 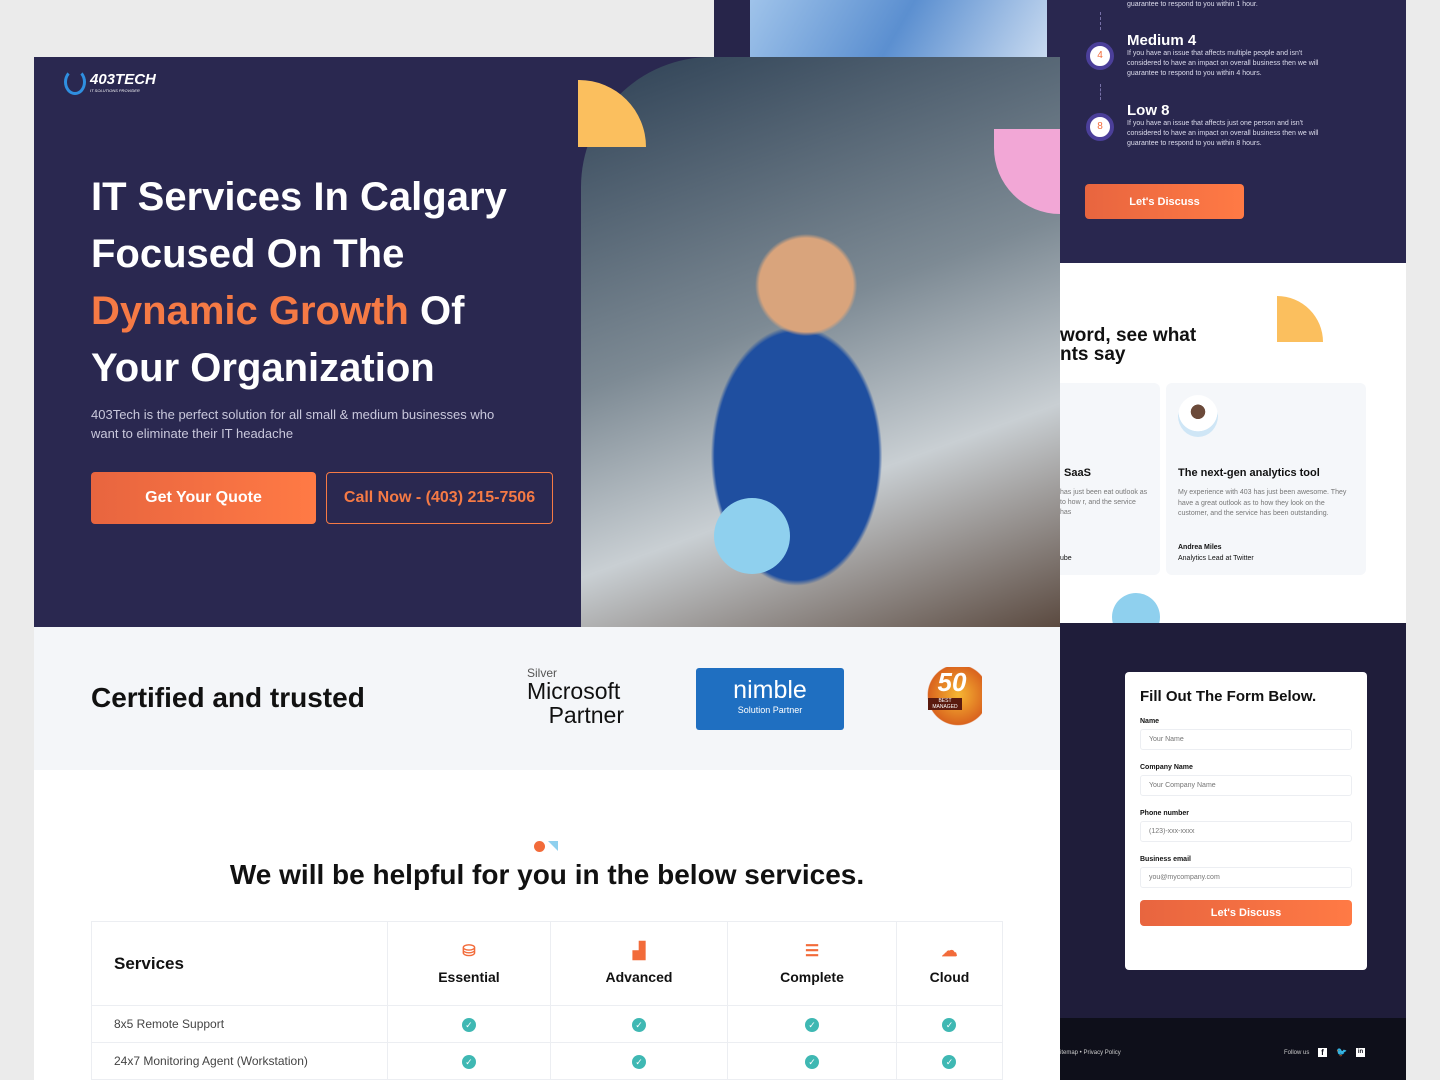 What do you see at coordinates (299, 197) in the screenshot?
I see `title-line: IT Services In Calgary` at bounding box center [299, 197].